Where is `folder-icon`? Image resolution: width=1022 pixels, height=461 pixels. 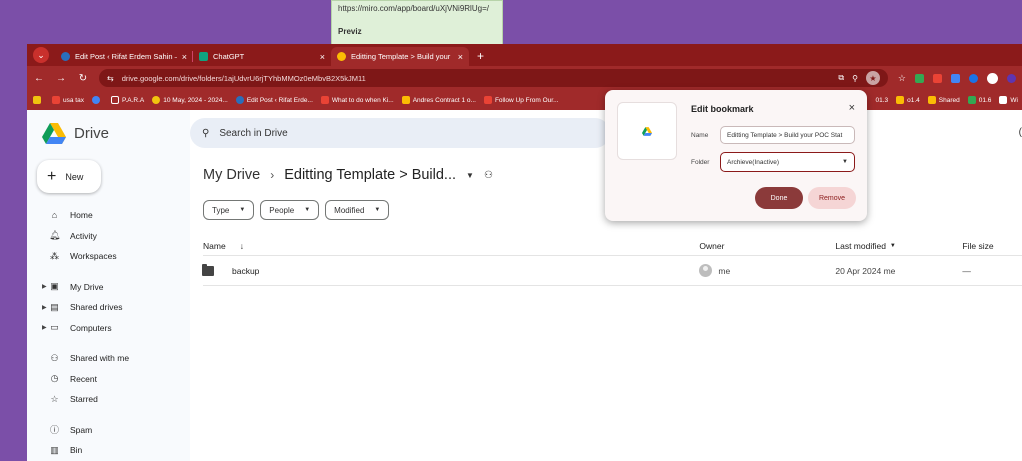
folder-icon is located at coordinates (114, 100).